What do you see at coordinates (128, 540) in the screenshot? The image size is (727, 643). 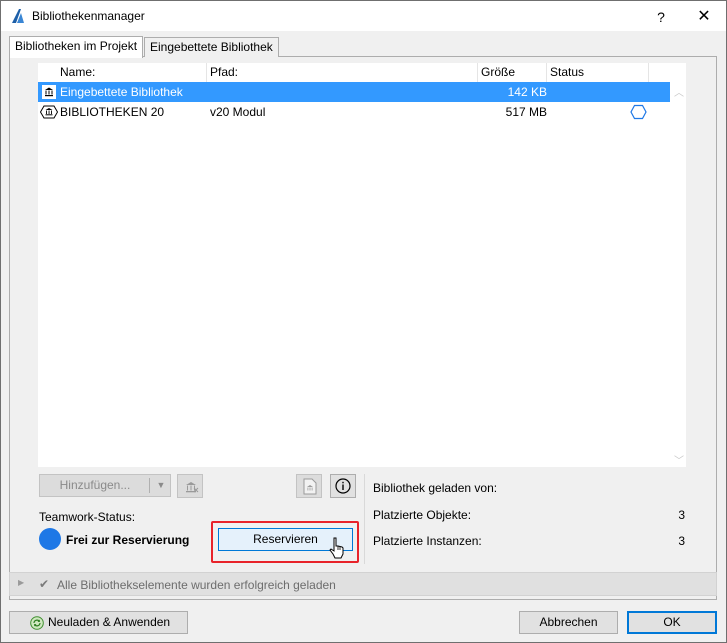 I see `teamwork-status-text: Frei zur Reservierung` at bounding box center [128, 540].